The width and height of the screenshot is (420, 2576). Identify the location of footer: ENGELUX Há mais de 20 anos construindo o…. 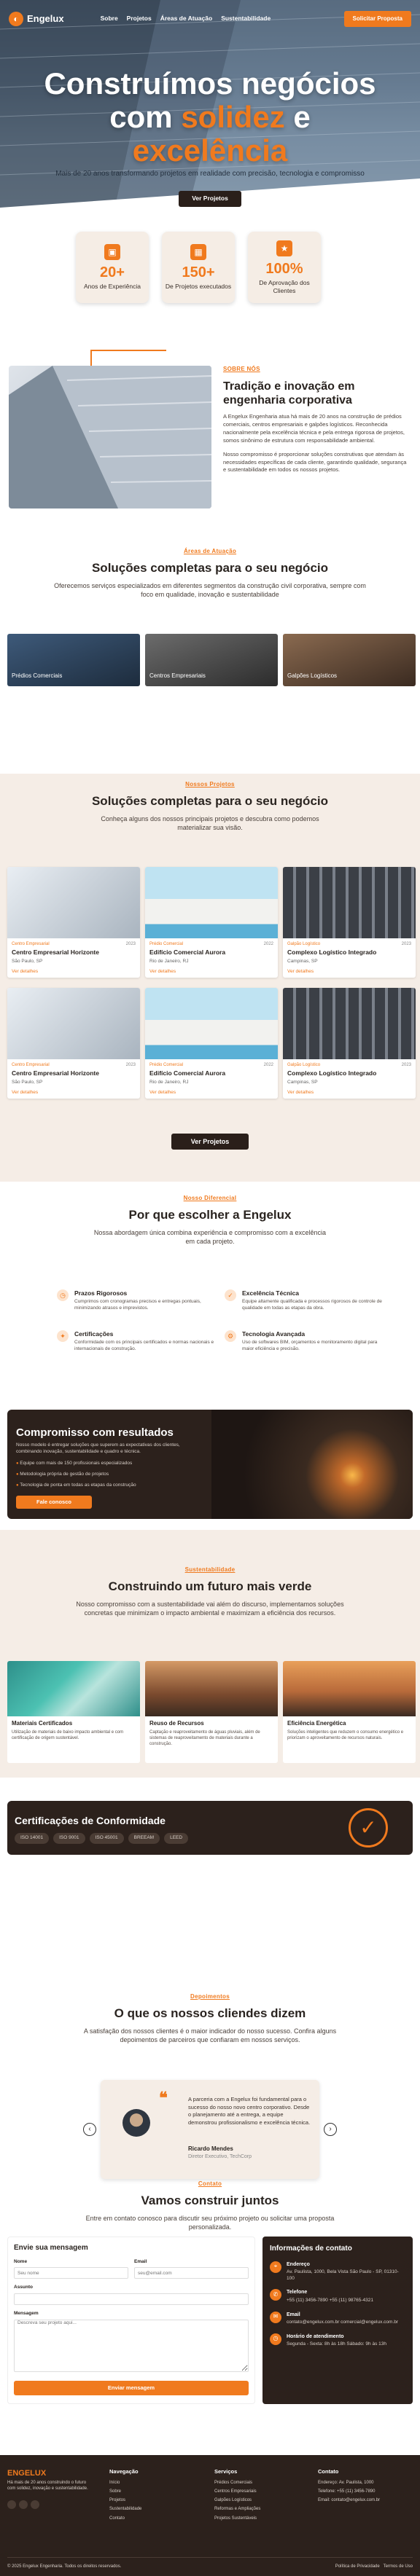
(210, 2515).